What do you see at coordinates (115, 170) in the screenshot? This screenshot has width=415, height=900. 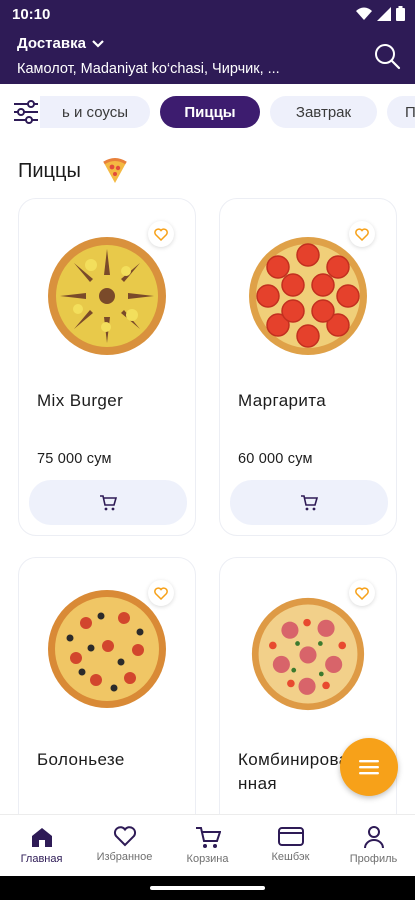 I see `pizza-slice-icon` at bounding box center [115, 170].